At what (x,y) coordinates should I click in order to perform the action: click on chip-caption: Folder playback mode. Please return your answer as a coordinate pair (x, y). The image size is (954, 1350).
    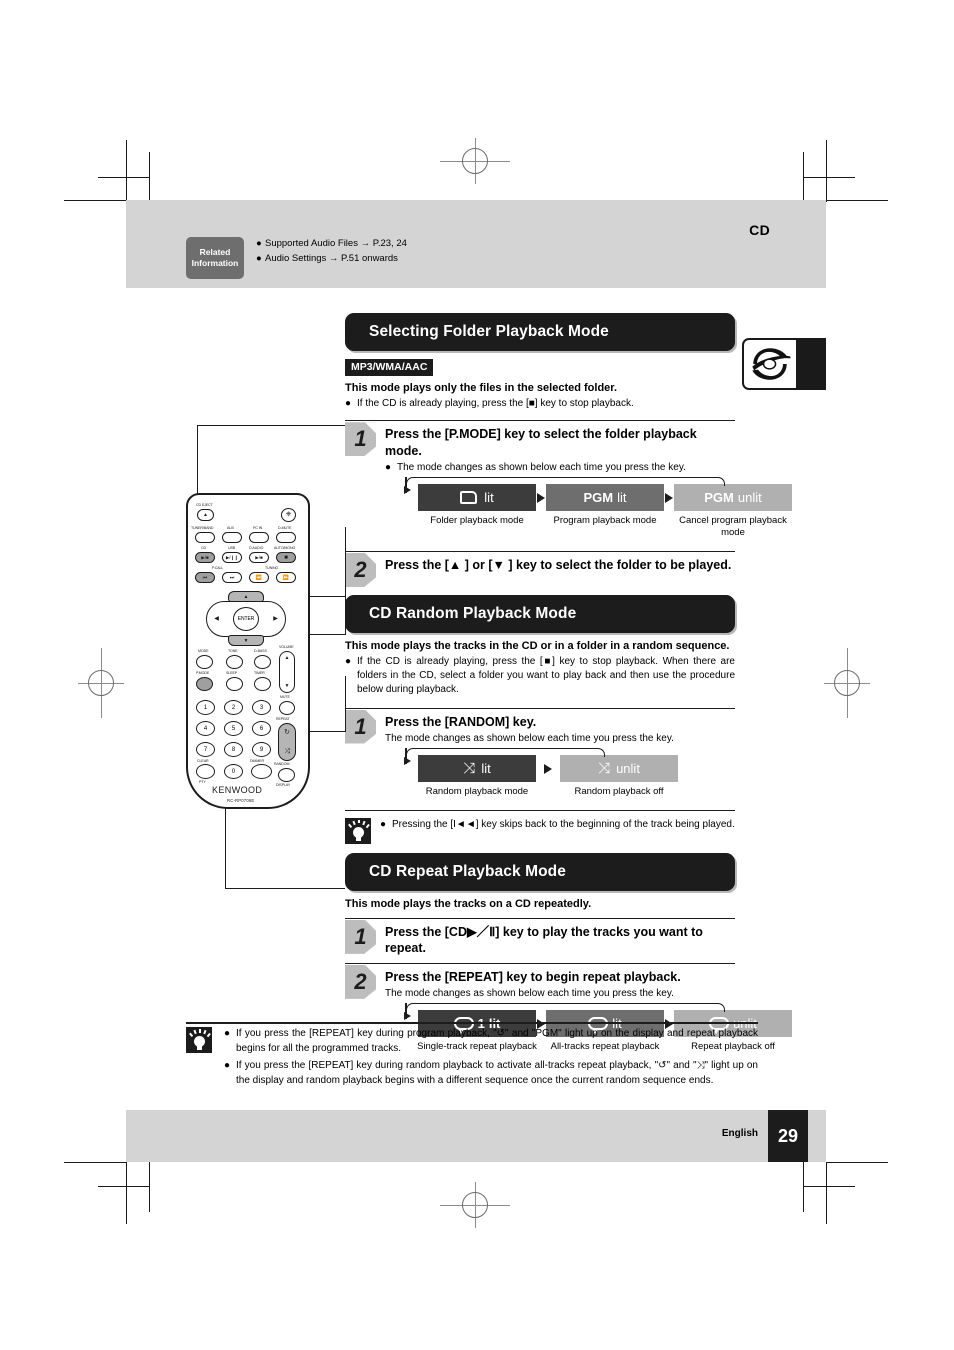
    Looking at the image, I should click on (477, 521).